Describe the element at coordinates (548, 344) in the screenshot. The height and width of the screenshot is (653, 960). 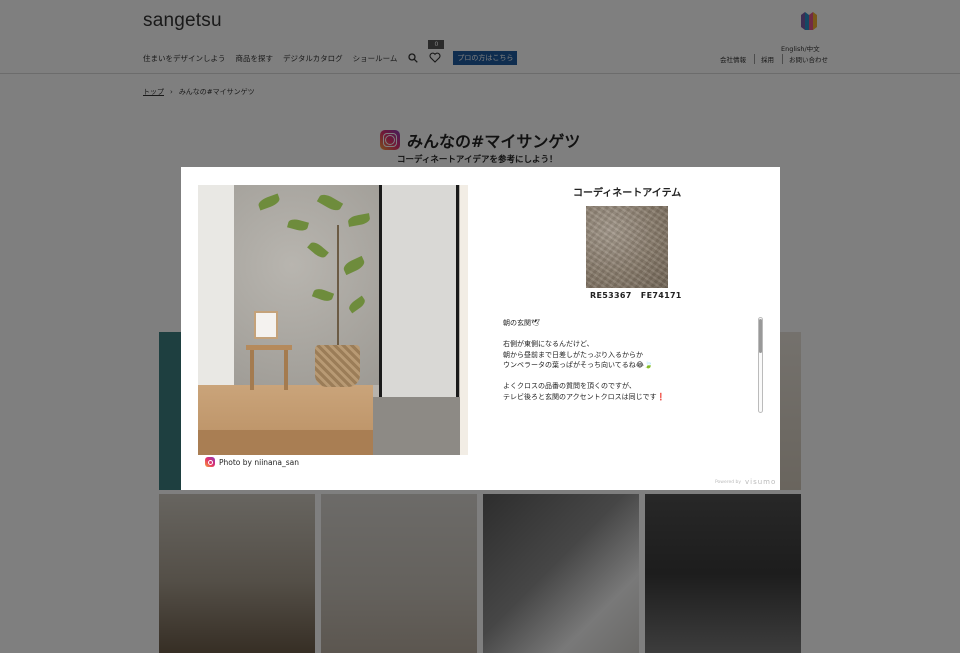
I see `caption-line: 右側が東側になるんだけど、` at that location.